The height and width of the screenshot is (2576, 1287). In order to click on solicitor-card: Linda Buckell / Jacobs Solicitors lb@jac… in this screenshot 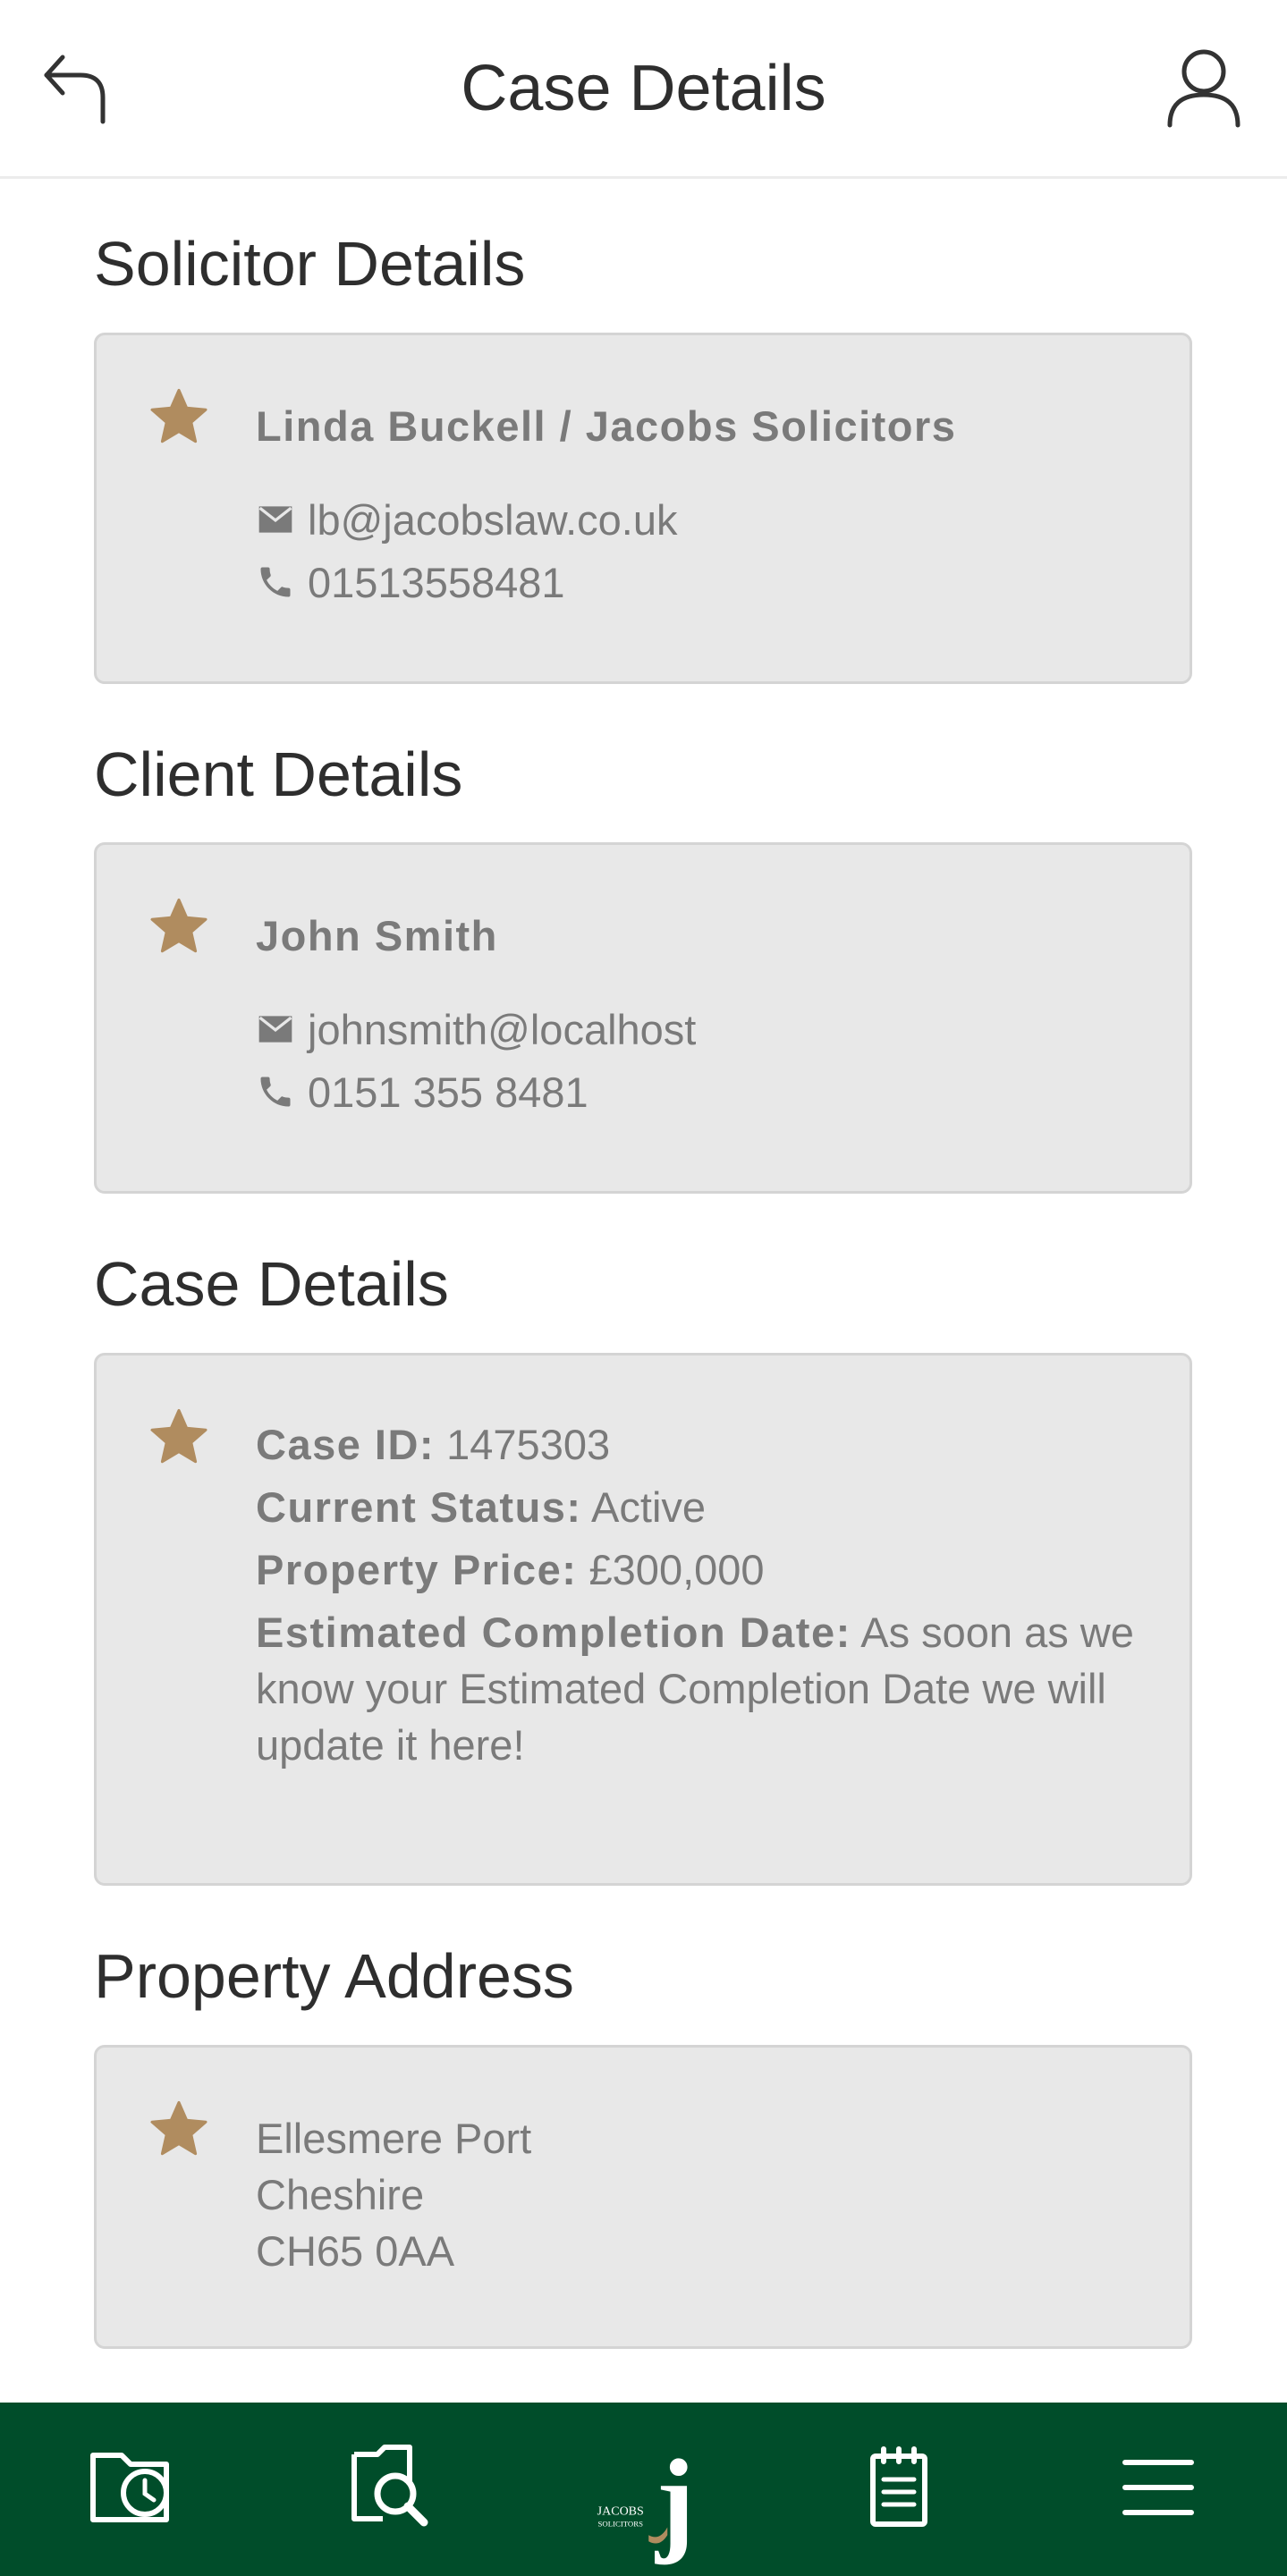, I will do `click(643, 508)`.